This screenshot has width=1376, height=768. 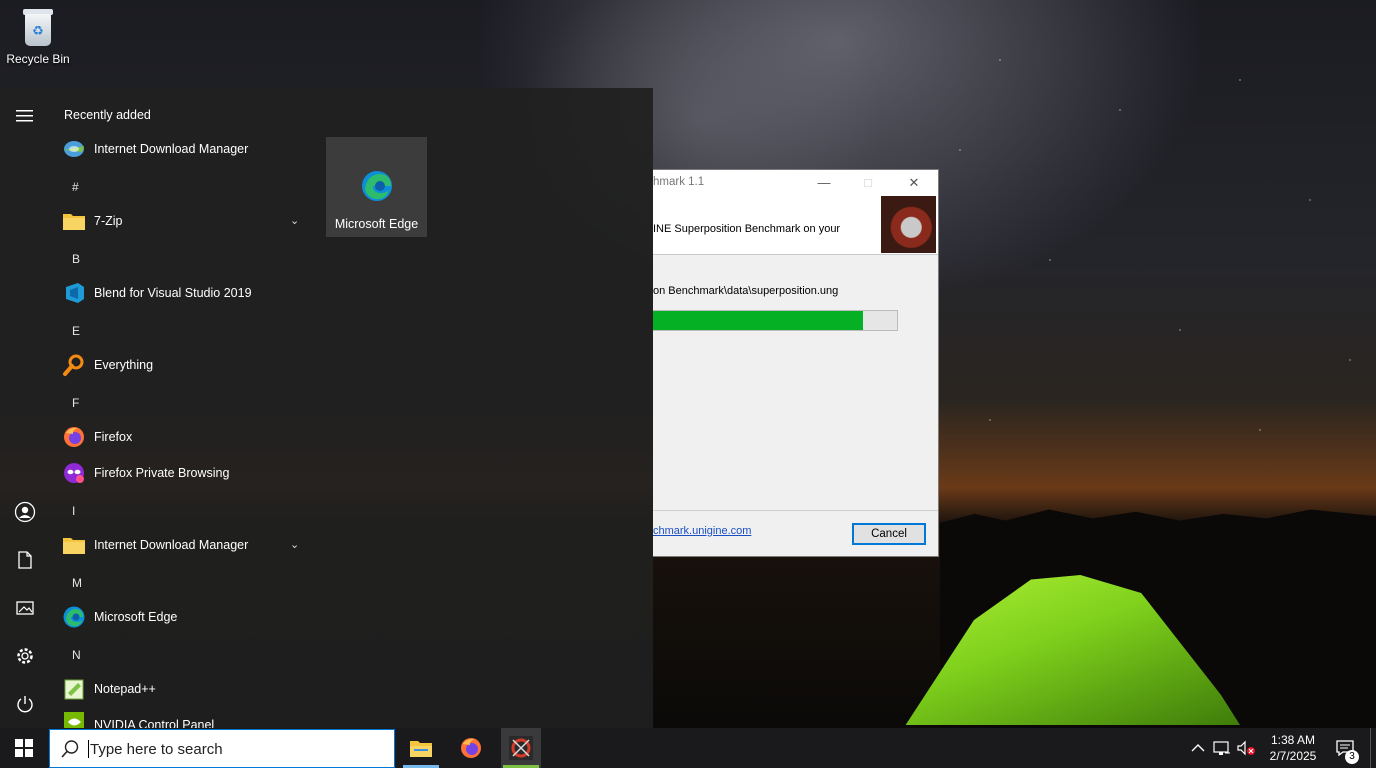 I want to click on app-item-everything: Everything, so click(x=107, y=365).